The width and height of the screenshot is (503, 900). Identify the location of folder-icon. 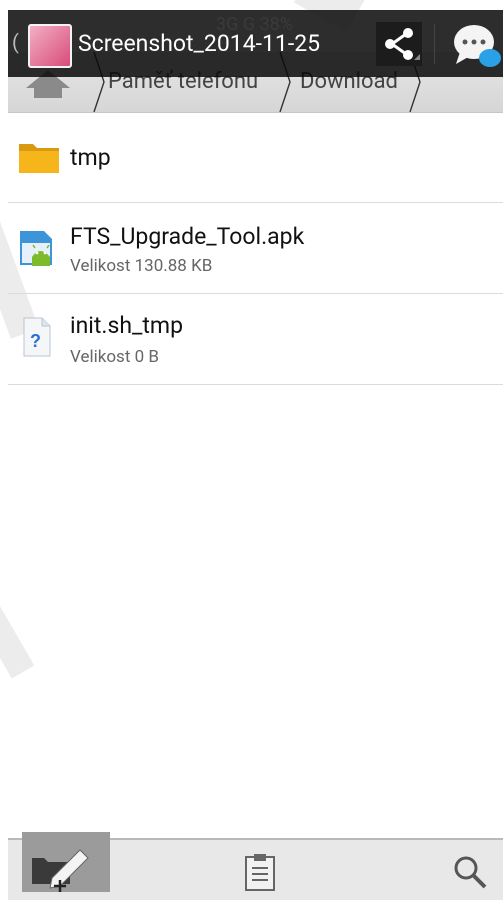
(39, 158).